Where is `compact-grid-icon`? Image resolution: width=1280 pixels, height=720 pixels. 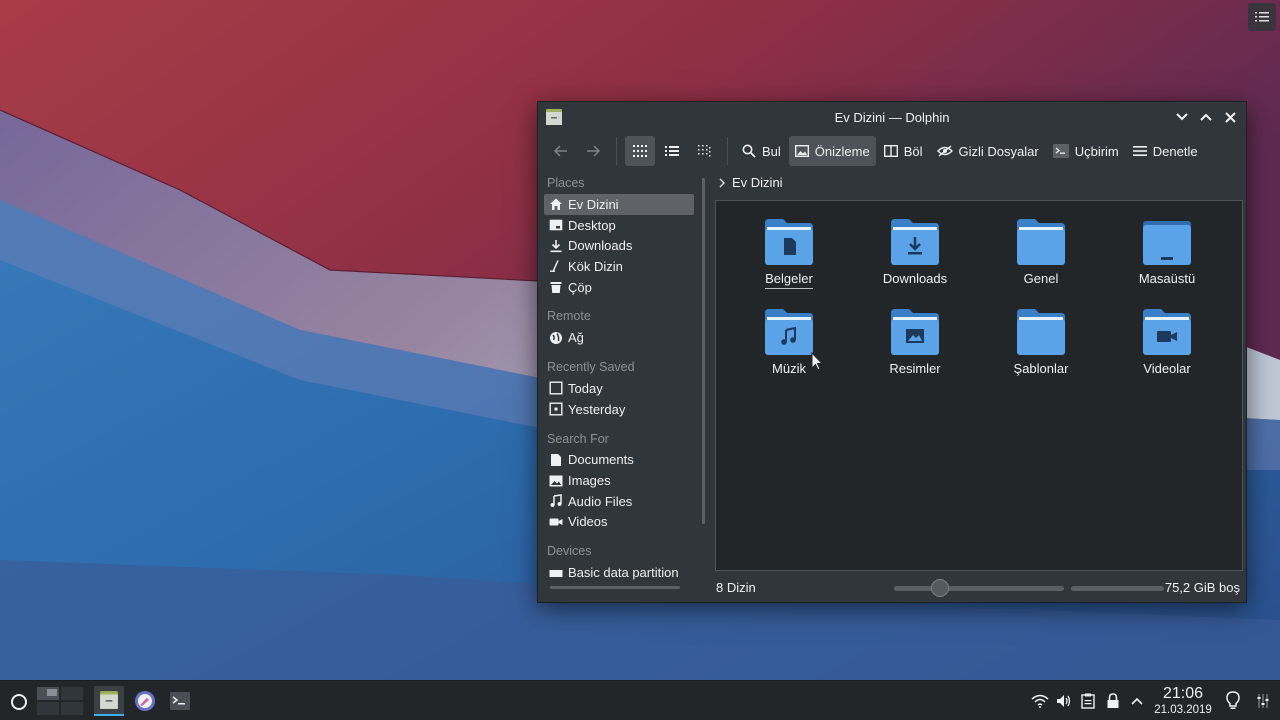 compact-grid-icon is located at coordinates (704, 151).